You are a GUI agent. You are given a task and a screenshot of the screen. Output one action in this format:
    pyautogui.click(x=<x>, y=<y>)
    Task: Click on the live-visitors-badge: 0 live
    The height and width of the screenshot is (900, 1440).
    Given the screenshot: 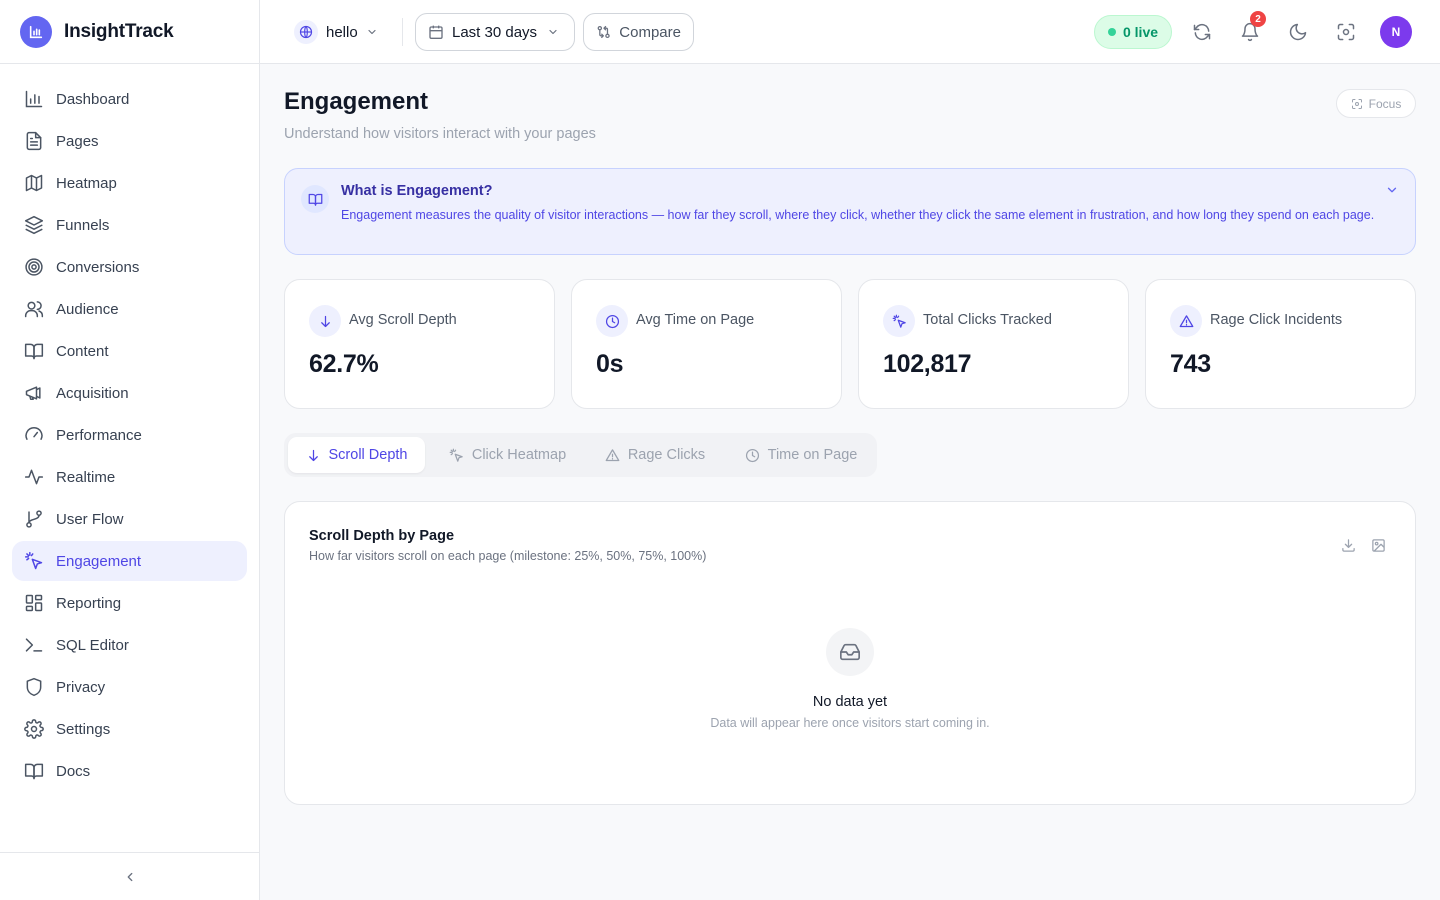 What is the action you would take?
    pyautogui.click(x=1133, y=32)
    